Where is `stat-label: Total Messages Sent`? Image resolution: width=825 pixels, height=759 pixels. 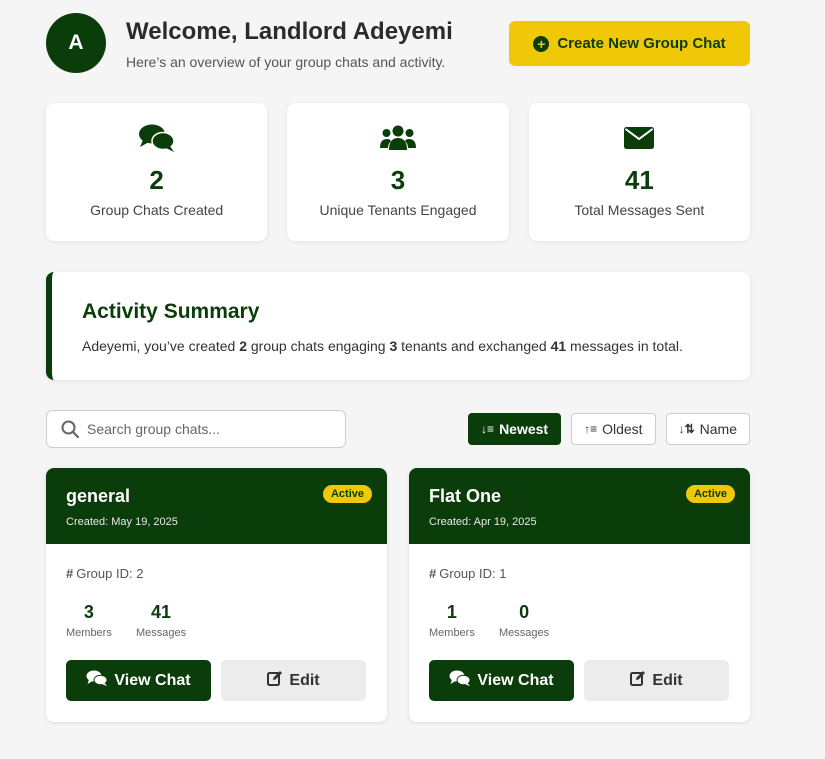
stat-label: Total Messages Sent is located at coordinates (639, 210).